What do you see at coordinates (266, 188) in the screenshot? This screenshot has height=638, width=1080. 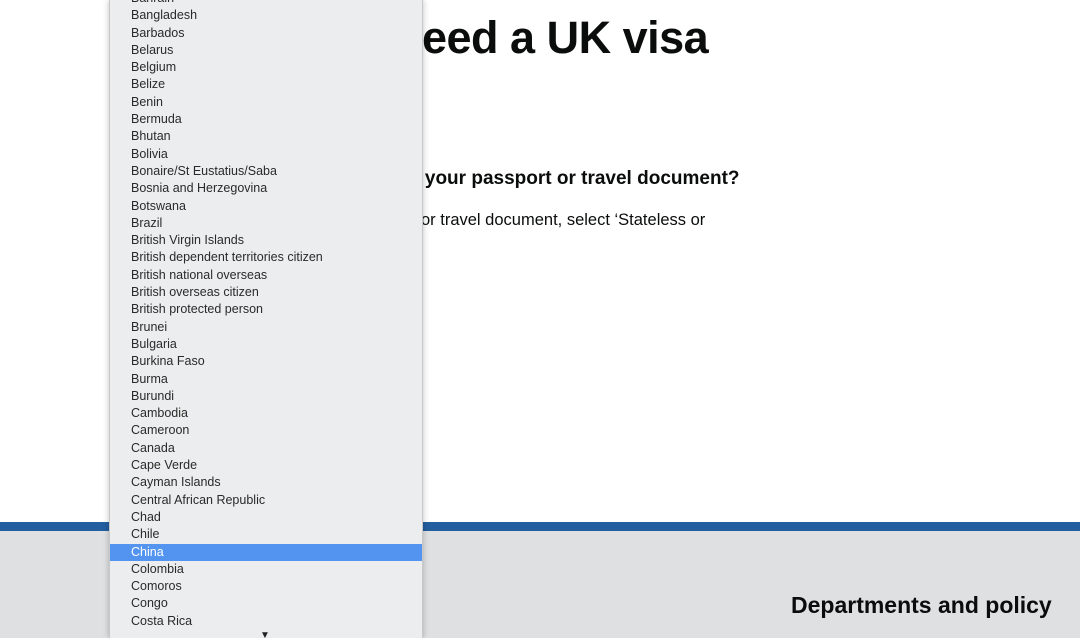 I see `dropdown-option: Bosnia and Herzegovina` at bounding box center [266, 188].